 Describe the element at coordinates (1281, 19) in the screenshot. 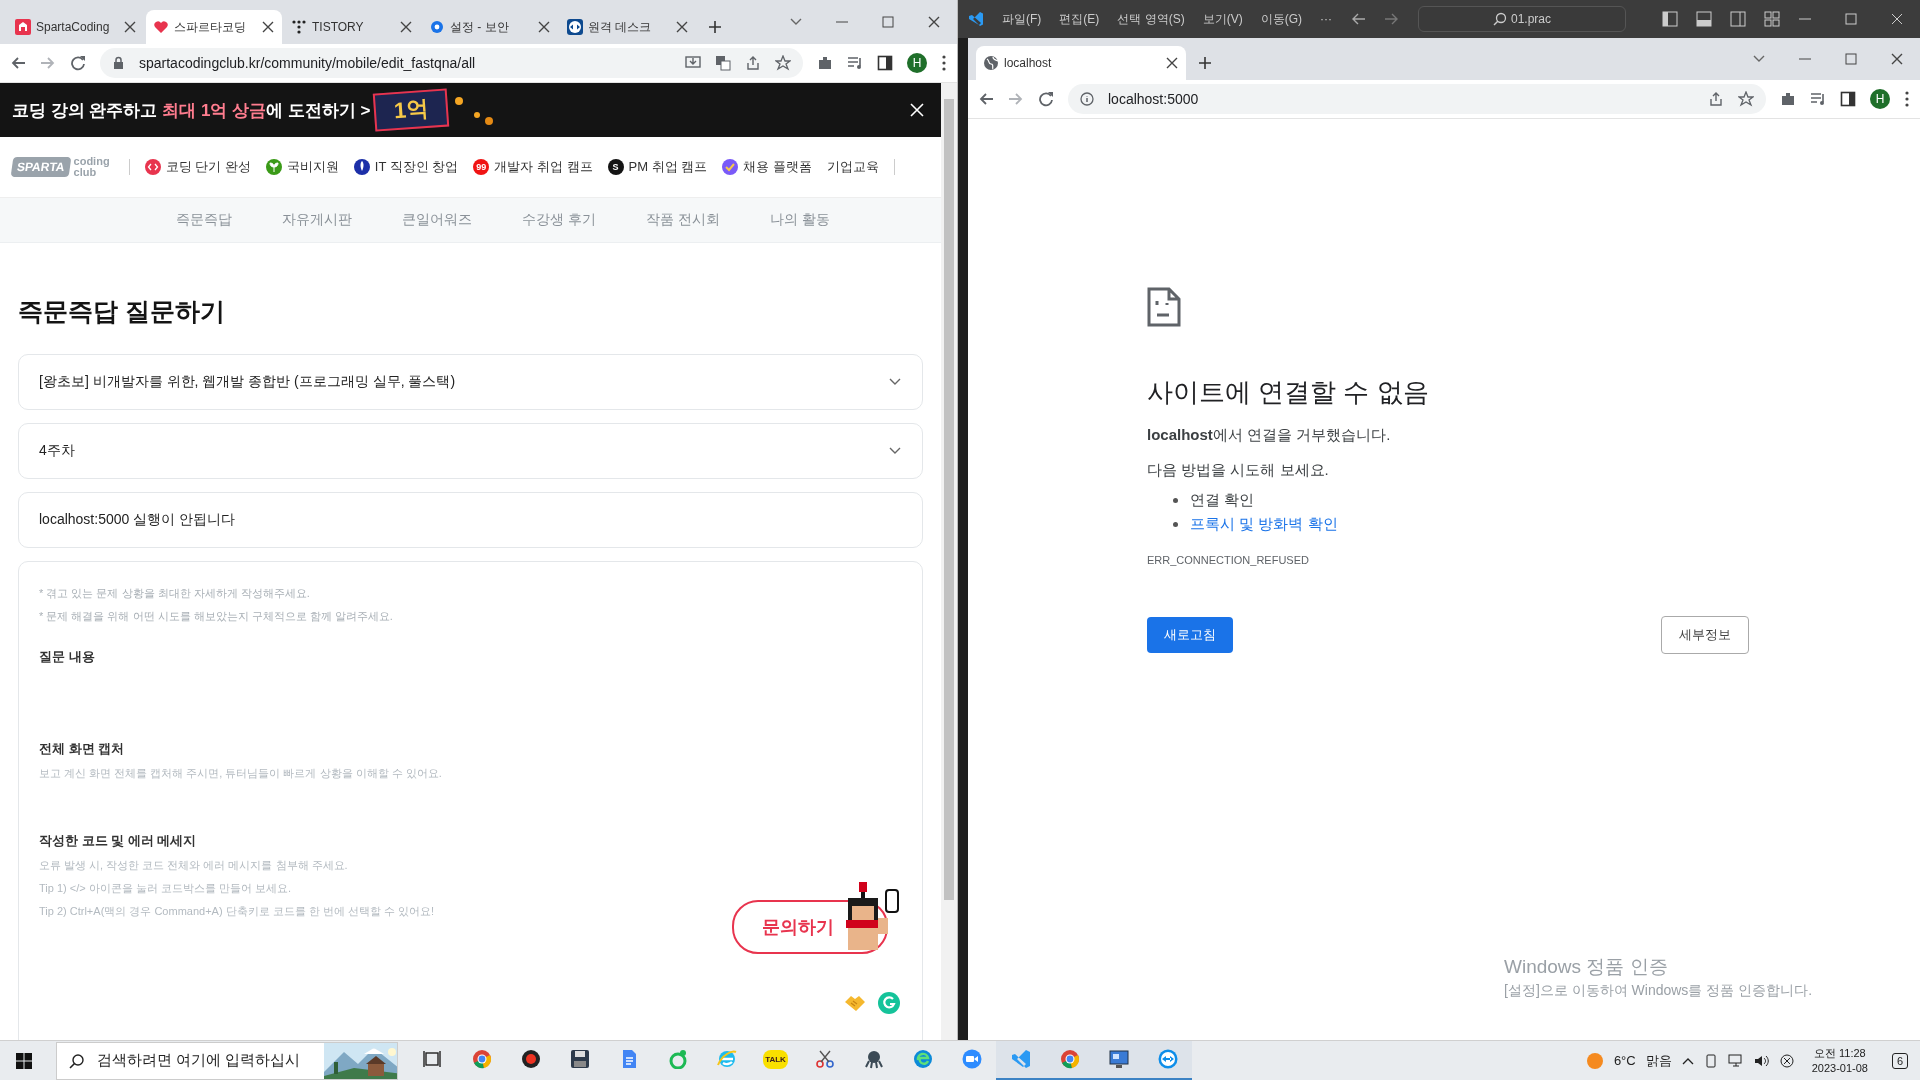

I see `menu-item: 이동(G)` at that location.